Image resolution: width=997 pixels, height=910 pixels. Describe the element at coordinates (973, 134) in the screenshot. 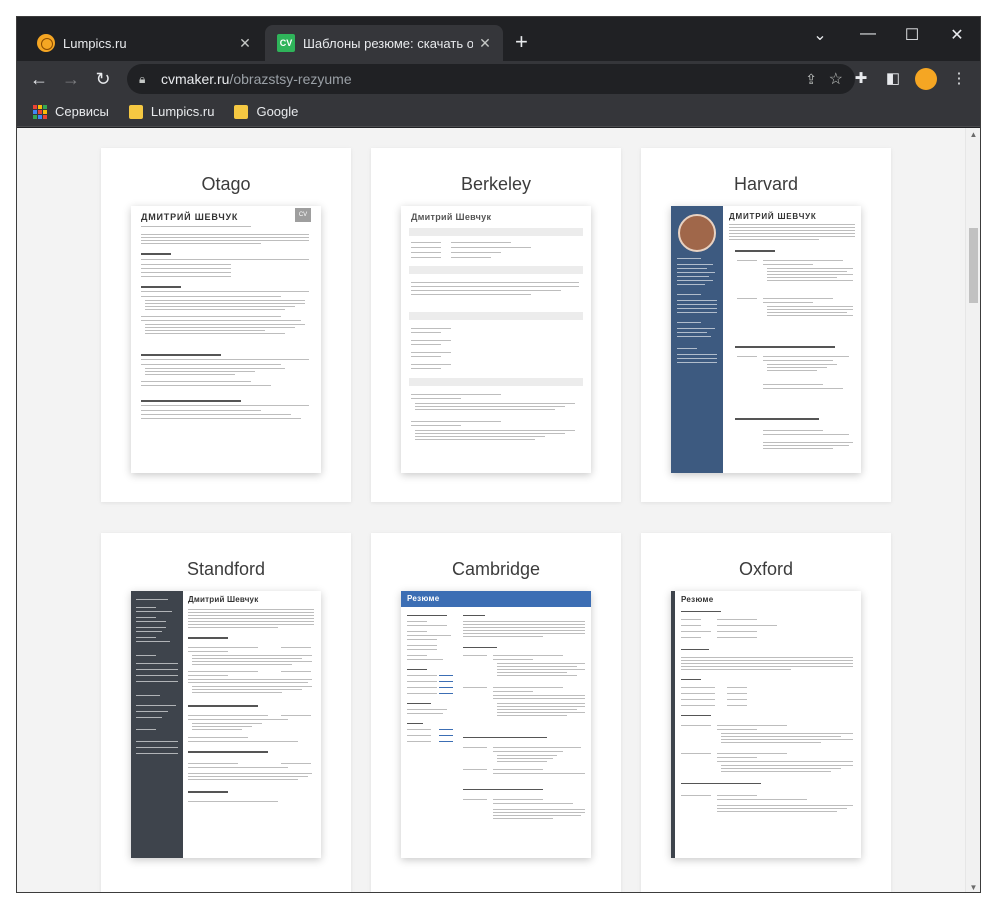

I see `scroll-up-arrow-icon: ▲` at that location.